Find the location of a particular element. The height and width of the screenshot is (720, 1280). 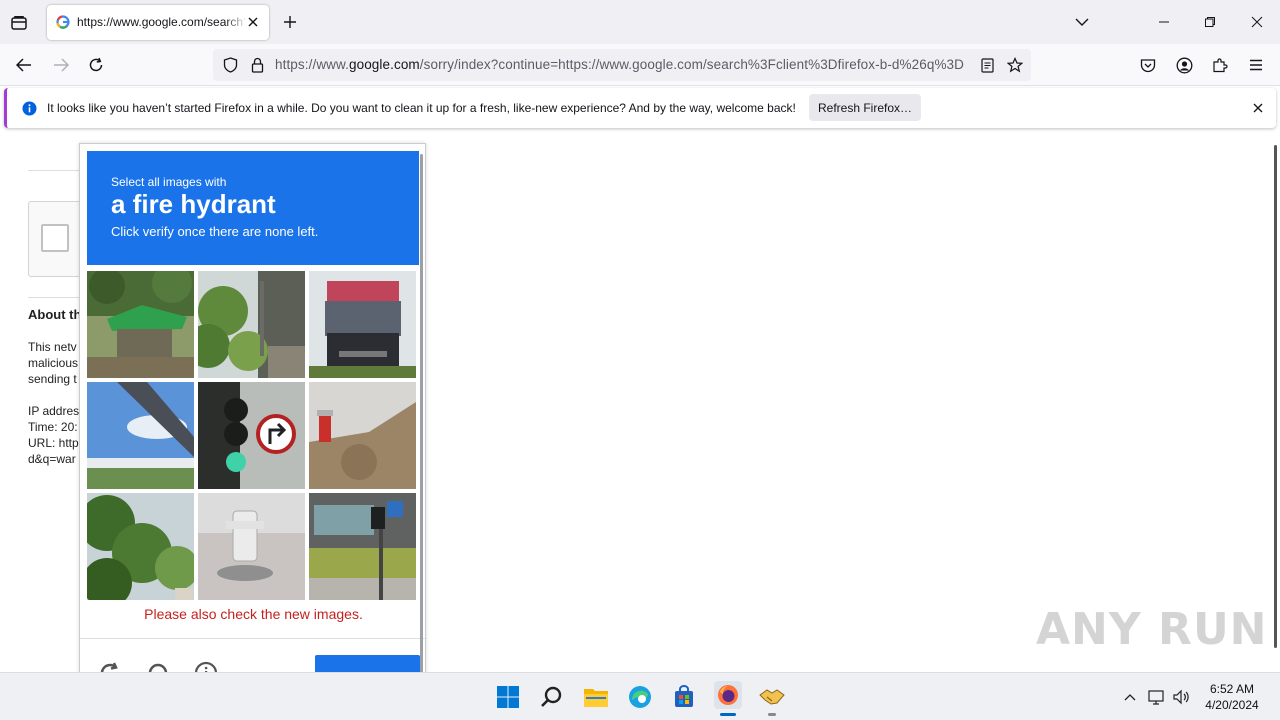

firefox-taskbar-icon is located at coordinates (728, 695).